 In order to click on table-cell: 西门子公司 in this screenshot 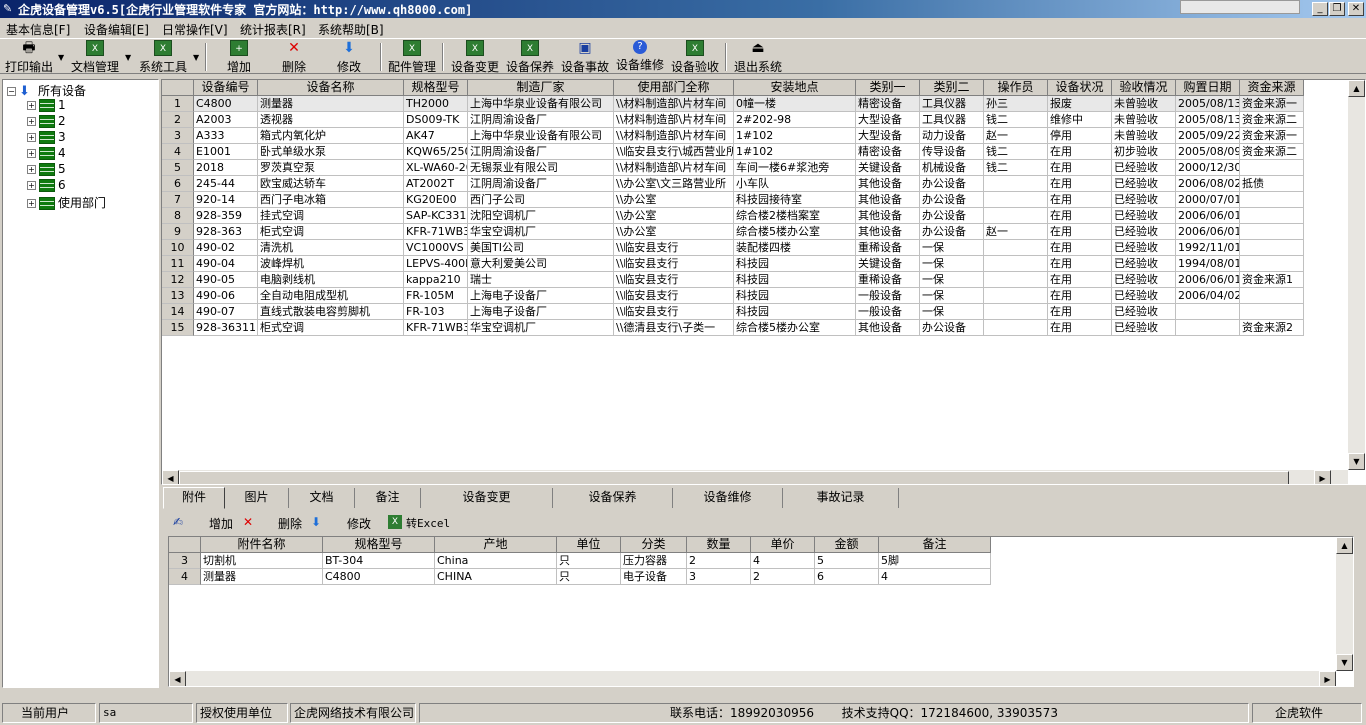, I will do `click(541, 200)`.